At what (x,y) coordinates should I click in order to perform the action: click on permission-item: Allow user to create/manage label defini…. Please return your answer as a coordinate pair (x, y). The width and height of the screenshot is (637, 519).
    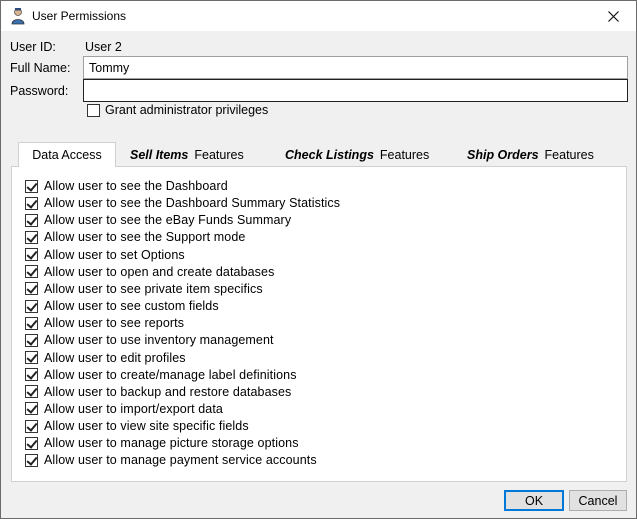
    Looking at the image, I should click on (161, 375).